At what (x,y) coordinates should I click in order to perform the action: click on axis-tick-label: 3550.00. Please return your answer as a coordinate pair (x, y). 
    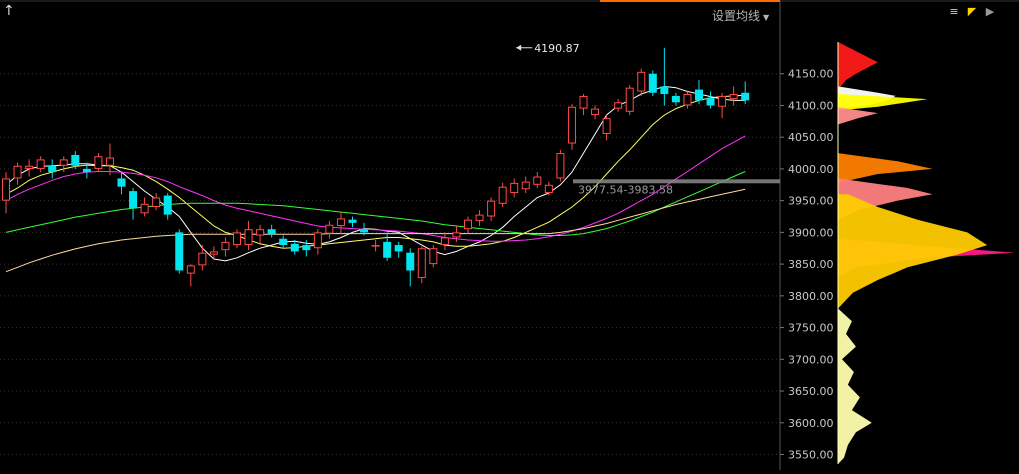
    Looking at the image, I should click on (811, 454).